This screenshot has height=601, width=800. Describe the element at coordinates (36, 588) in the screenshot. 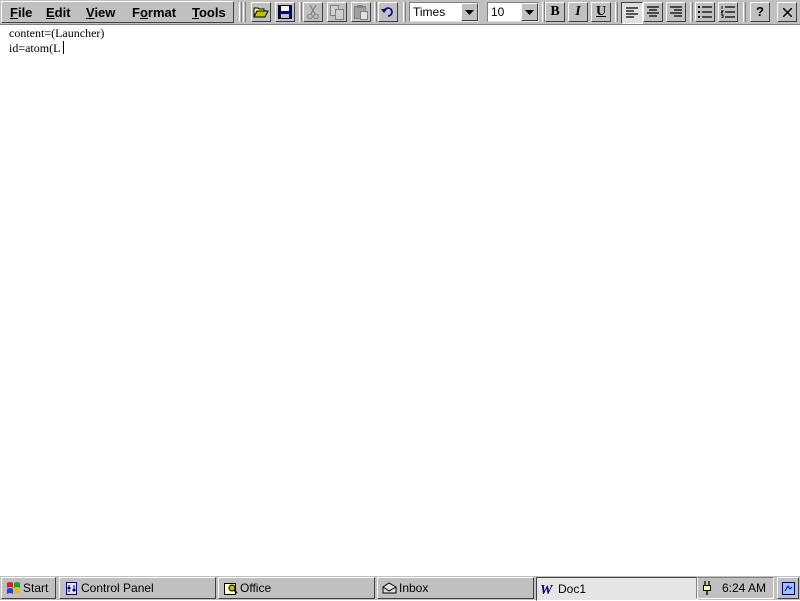

I see `start-label: Start` at that location.